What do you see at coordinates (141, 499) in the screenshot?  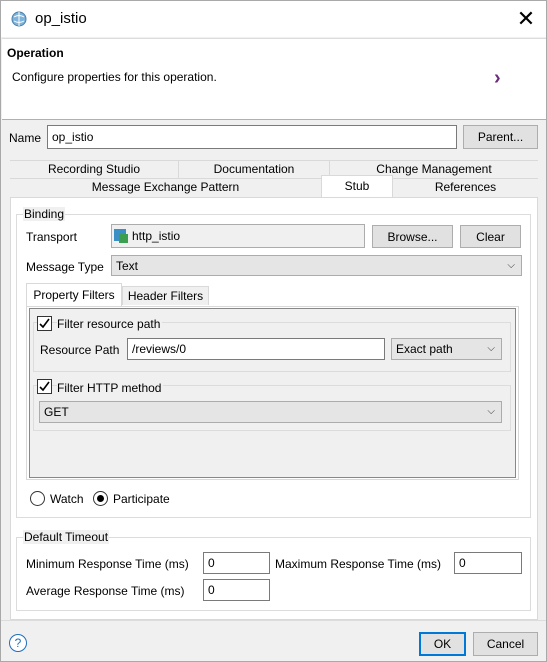 I see `participate-label: Participate` at bounding box center [141, 499].